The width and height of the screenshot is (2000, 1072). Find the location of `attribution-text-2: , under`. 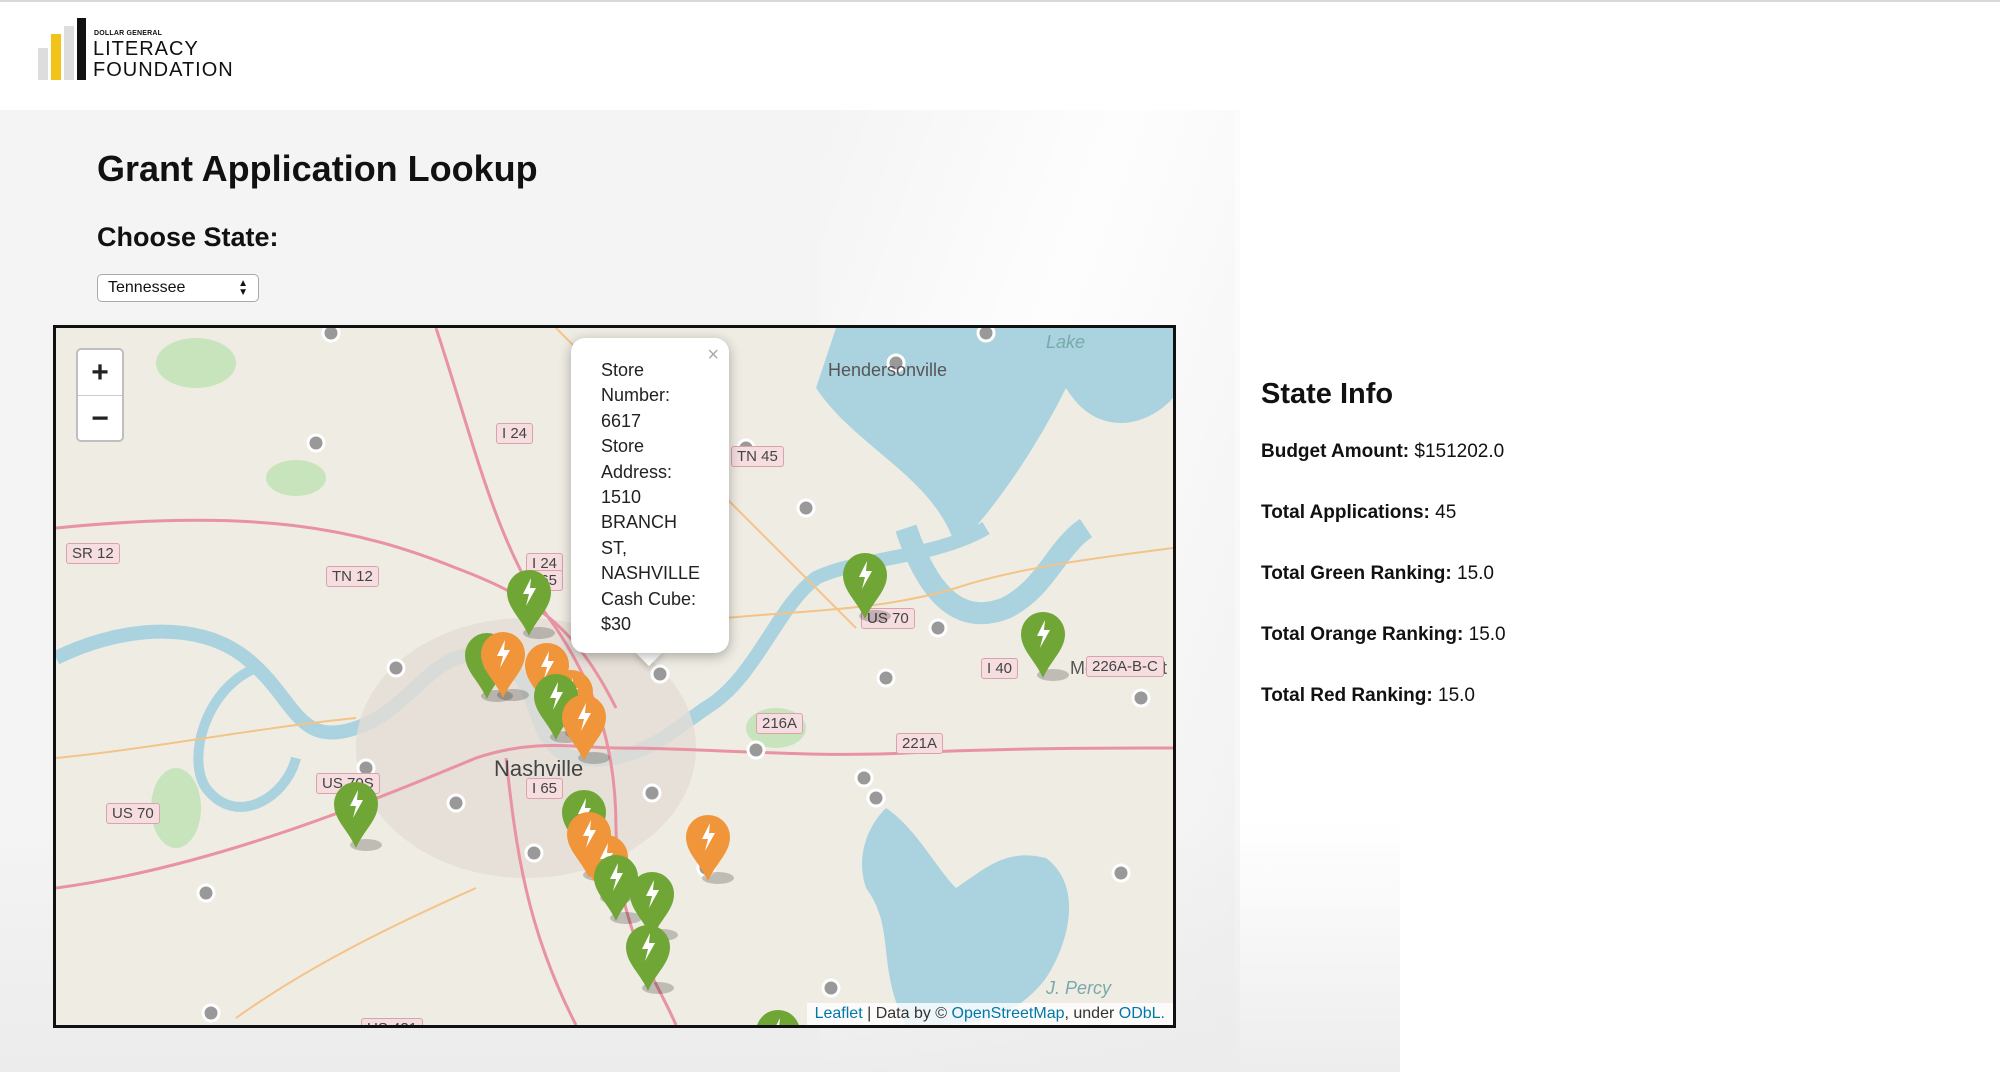

attribution-text-2: , under is located at coordinates (1091, 1013).